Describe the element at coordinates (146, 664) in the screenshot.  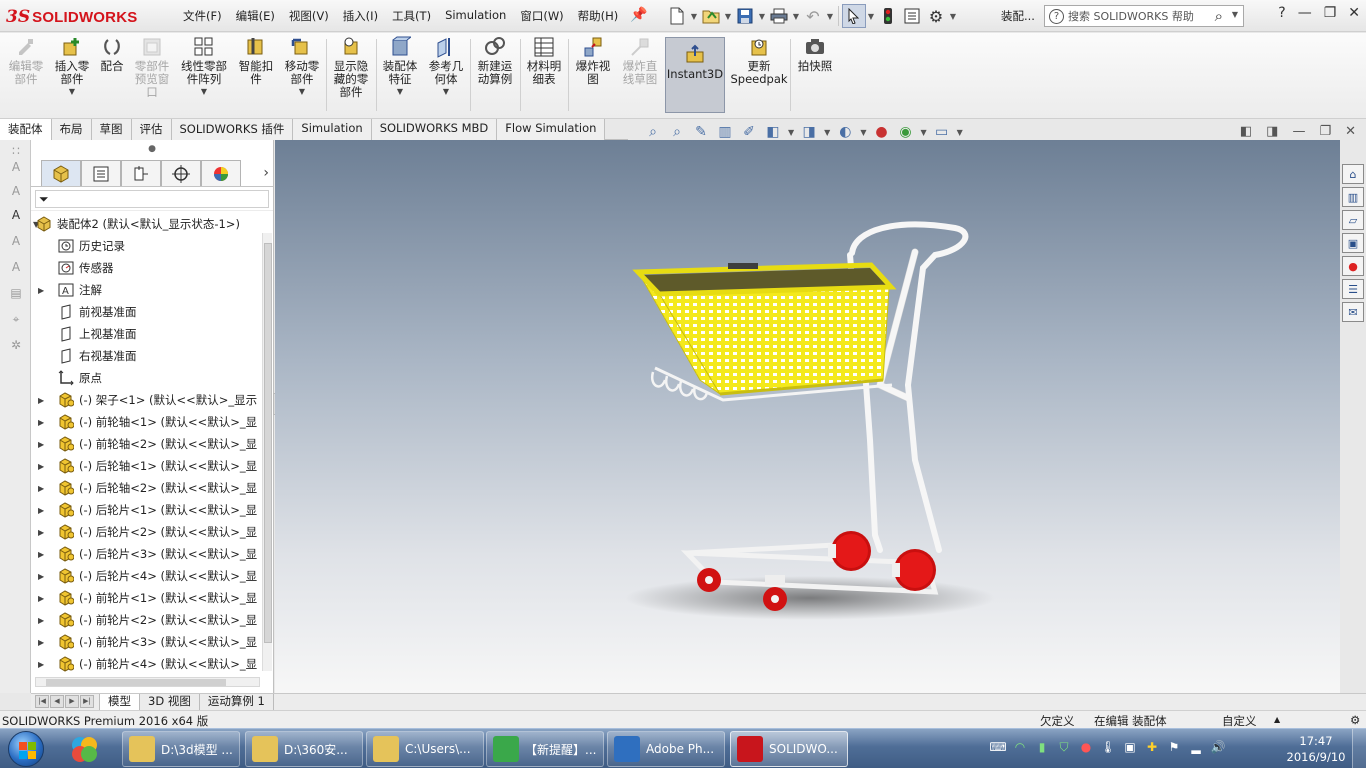
I see `tree-component-node: ▶ (-) 前轮片<4> (默认<<默认>_显` at that location.